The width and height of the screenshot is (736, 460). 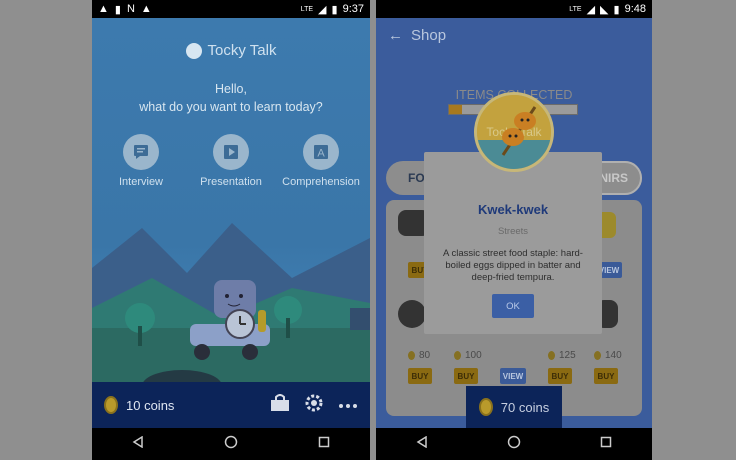 I want to click on option-label: Interview, so click(x=141, y=182).